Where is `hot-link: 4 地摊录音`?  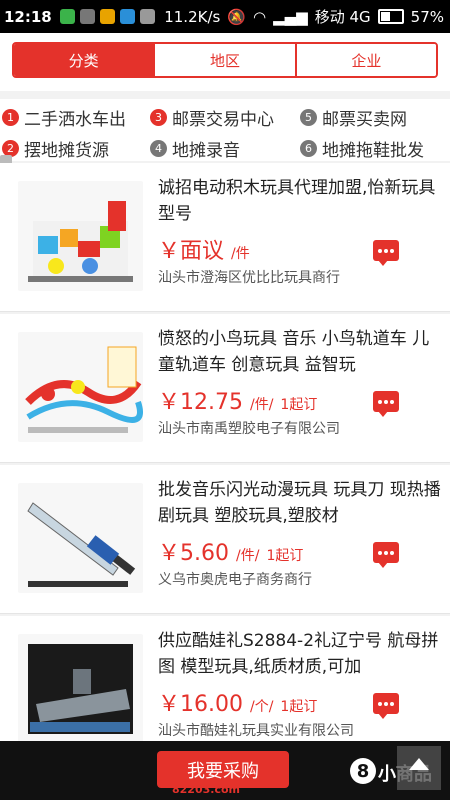
hot-link: 4 地摊录音 is located at coordinates (195, 148).